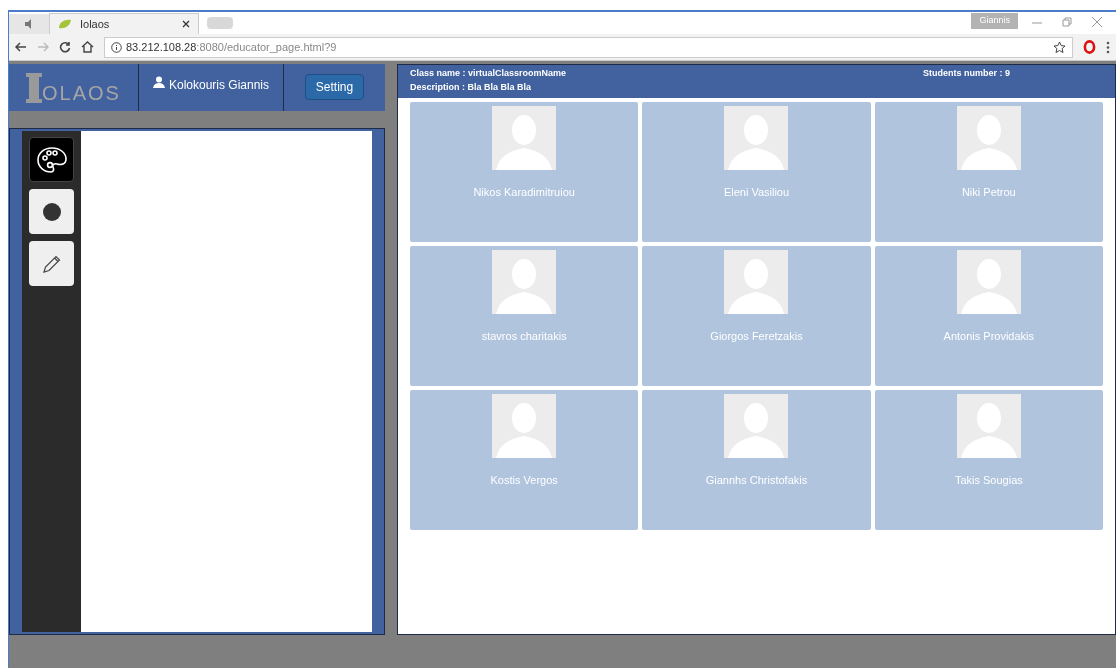 The image size is (1116, 668). Describe the element at coordinates (756, 172) in the screenshot. I see `student-card: Eleni Vasiliou` at that location.